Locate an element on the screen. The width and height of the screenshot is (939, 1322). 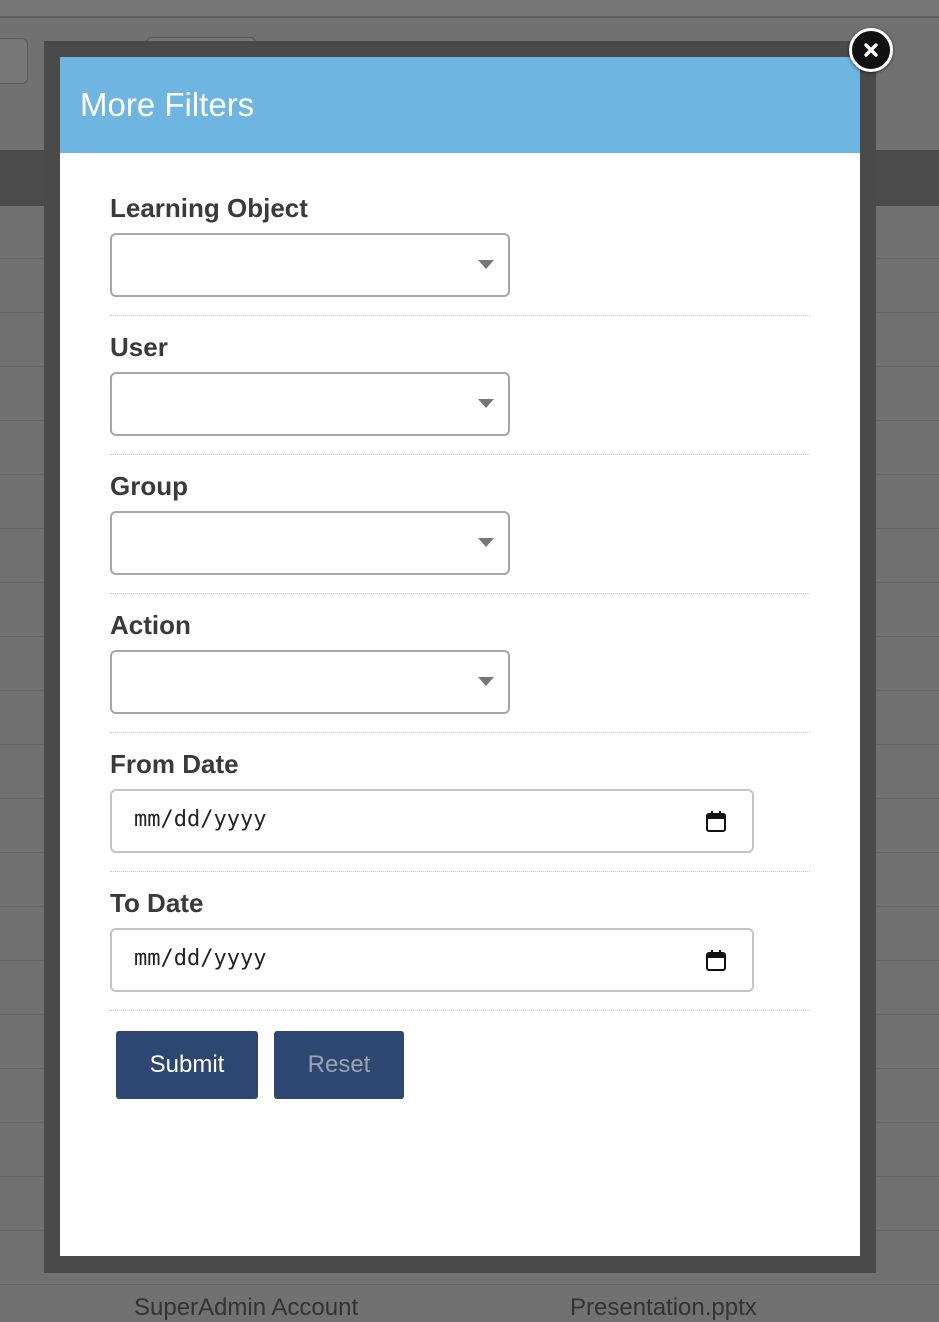
group-select is located at coordinates (310, 543).